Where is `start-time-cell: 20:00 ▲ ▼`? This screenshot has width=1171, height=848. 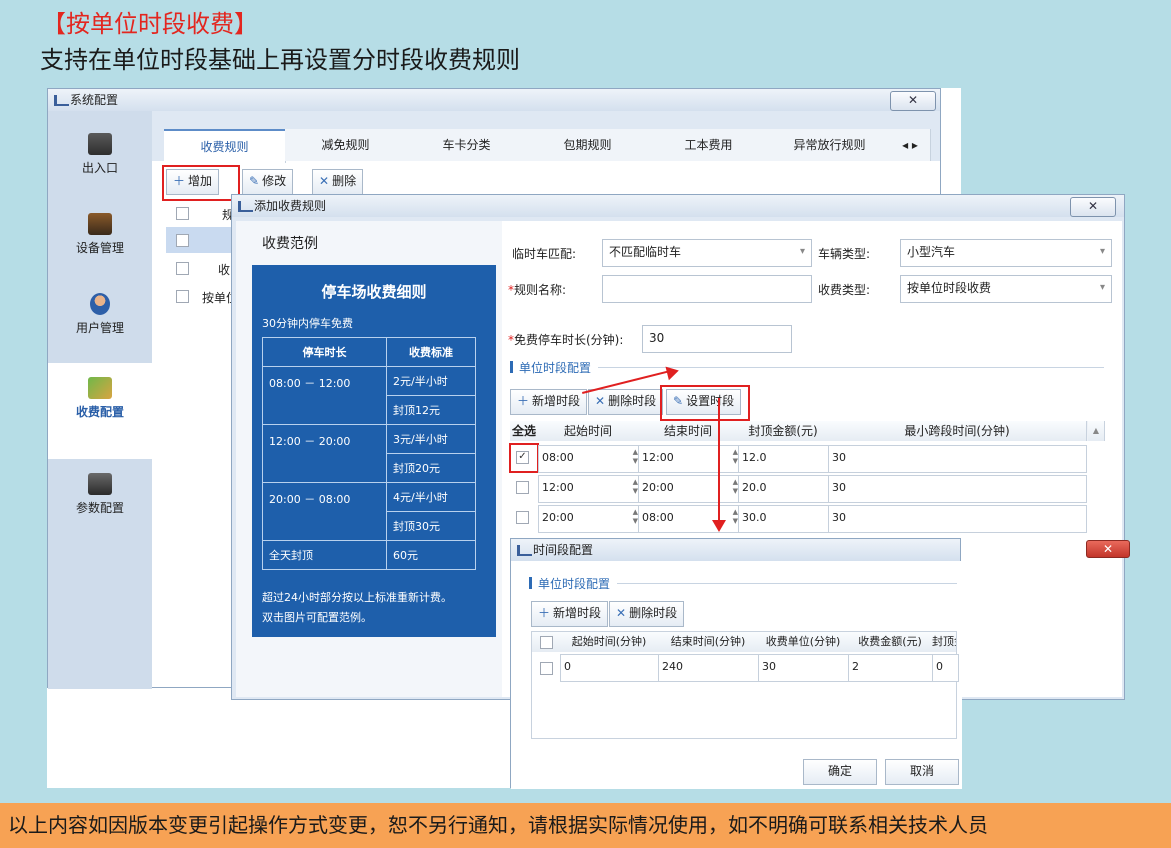 start-time-cell: 20:00 ▲ ▼ is located at coordinates (589, 519).